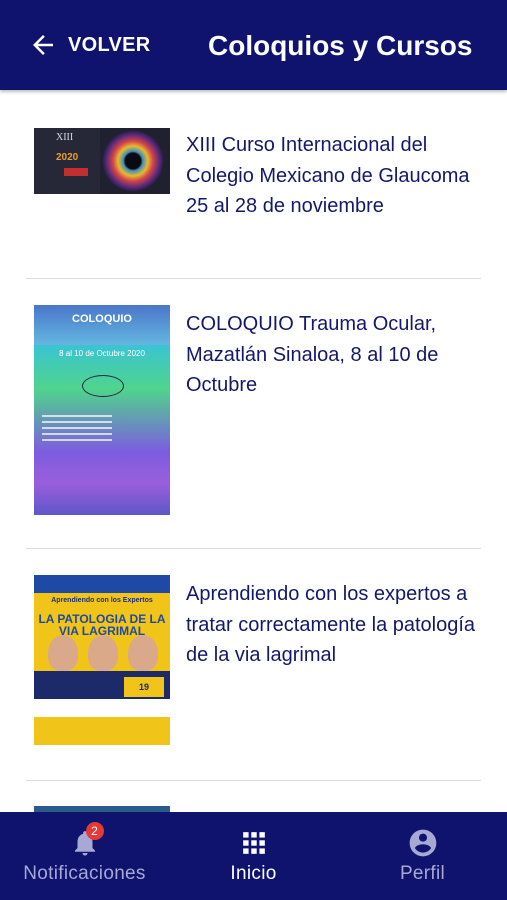 The height and width of the screenshot is (900, 507). What do you see at coordinates (422, 873) in the screenshot?
I see `tab-label: Perfil` at bounding box center [422, 873].